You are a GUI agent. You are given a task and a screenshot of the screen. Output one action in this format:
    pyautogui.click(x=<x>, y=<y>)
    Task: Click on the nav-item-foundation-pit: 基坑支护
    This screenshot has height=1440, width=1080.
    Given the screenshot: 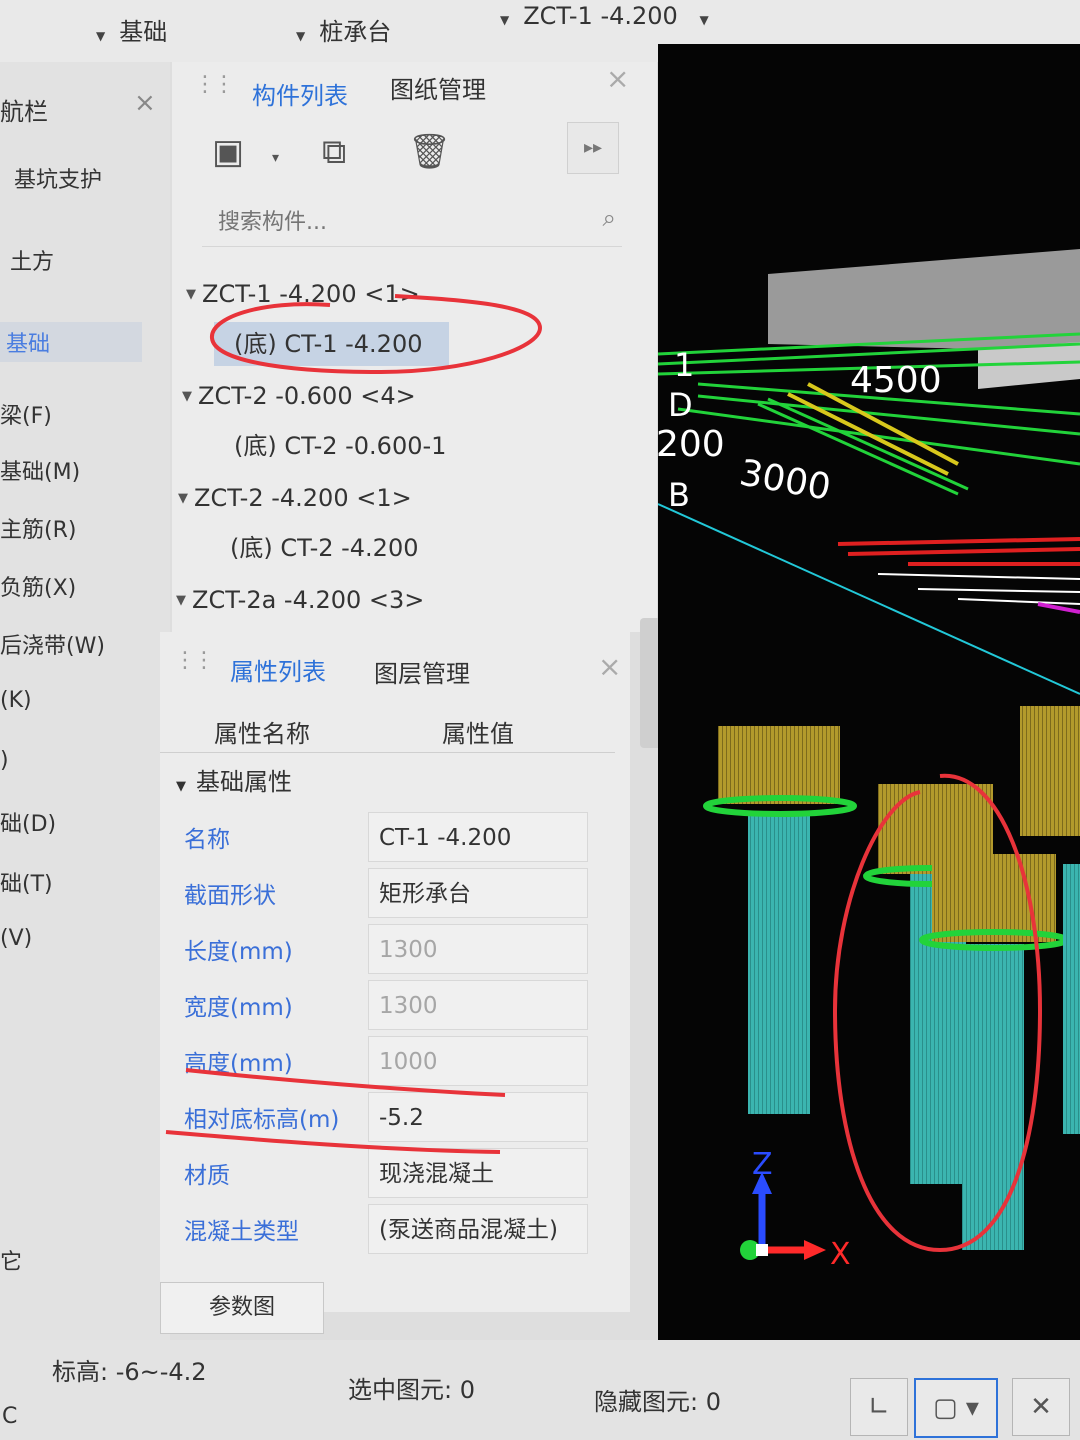 What is the action you would take?
    pyautogui.click(x=58, y=178)
    